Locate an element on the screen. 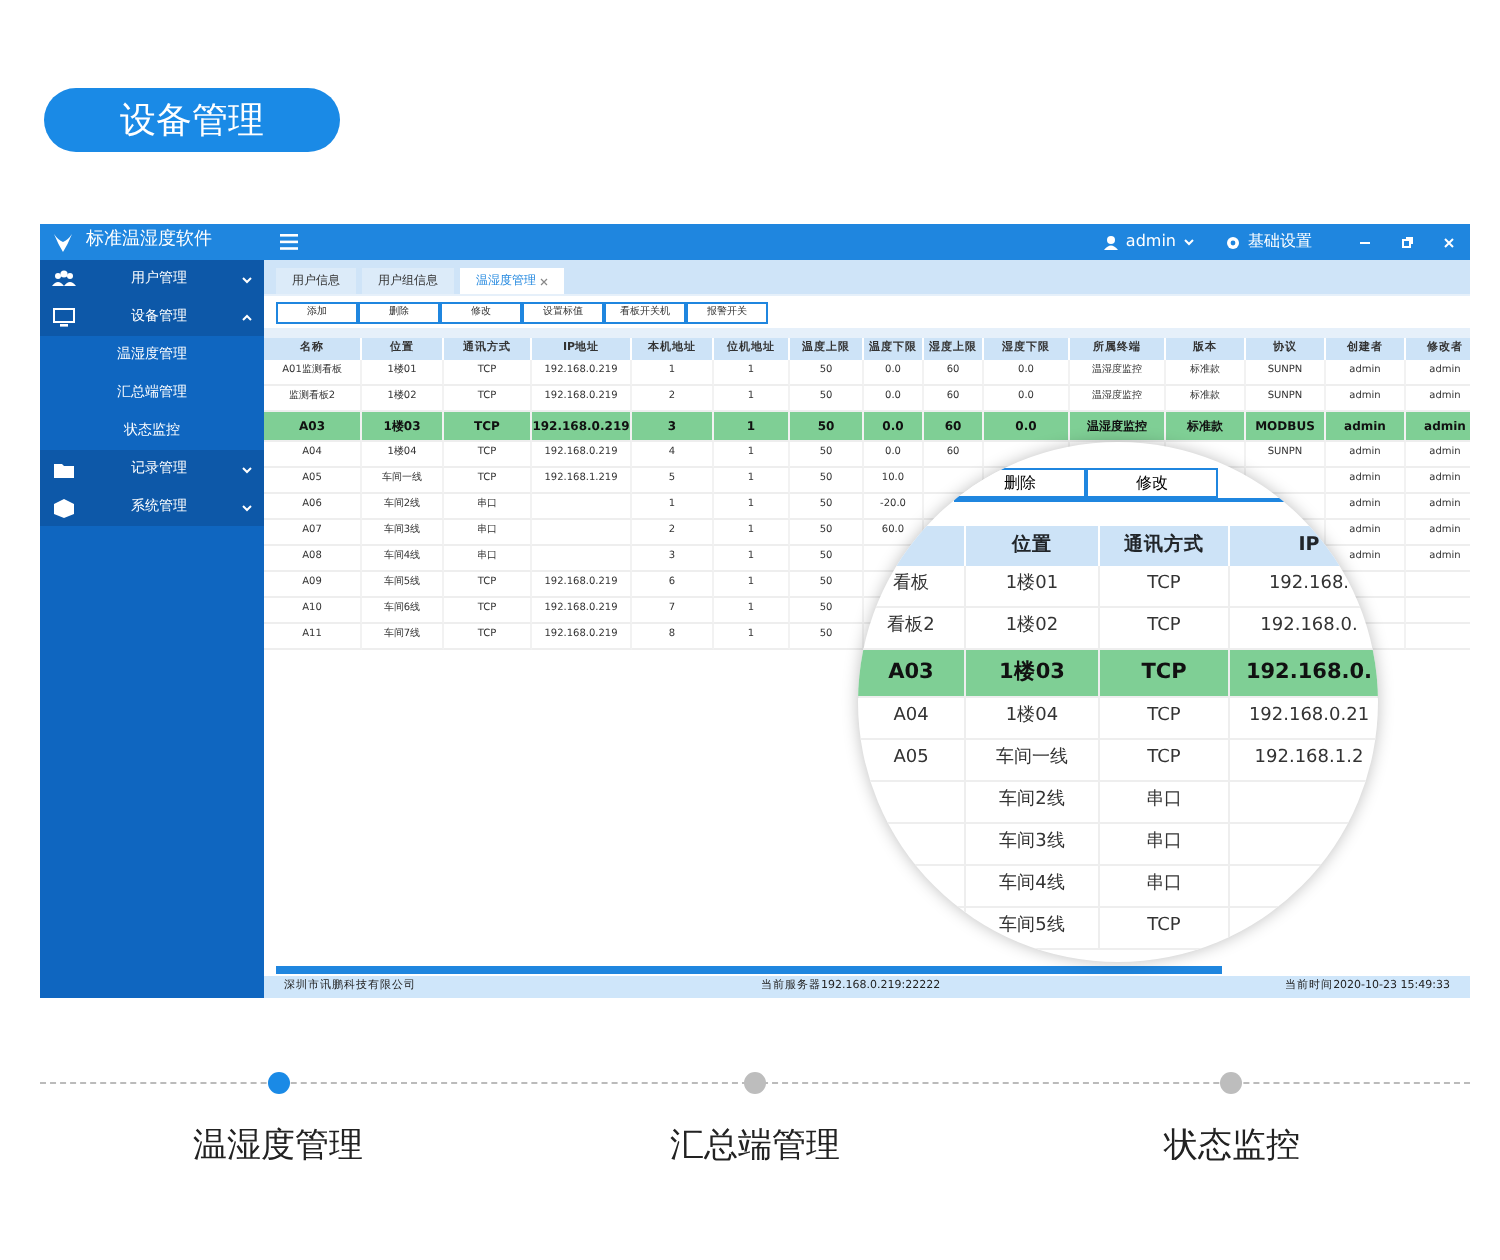  table-cell: 1楼01 is located at coordinates (1033, 587).